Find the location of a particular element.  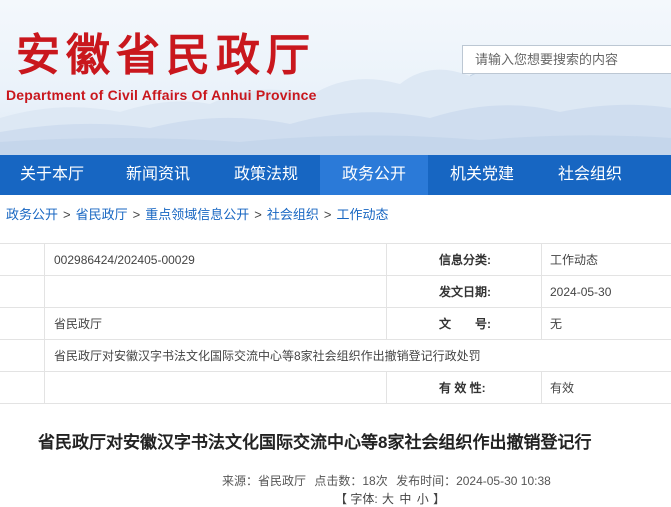

article-publish-time: 发布时间：2024-05-30 10:38 is located at coordinates (473, 481).